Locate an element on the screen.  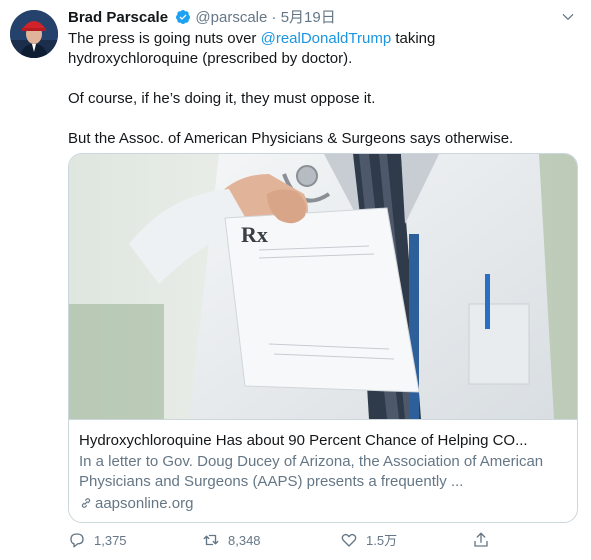
author-handle: @parscale is located at coordinates (231, 17).